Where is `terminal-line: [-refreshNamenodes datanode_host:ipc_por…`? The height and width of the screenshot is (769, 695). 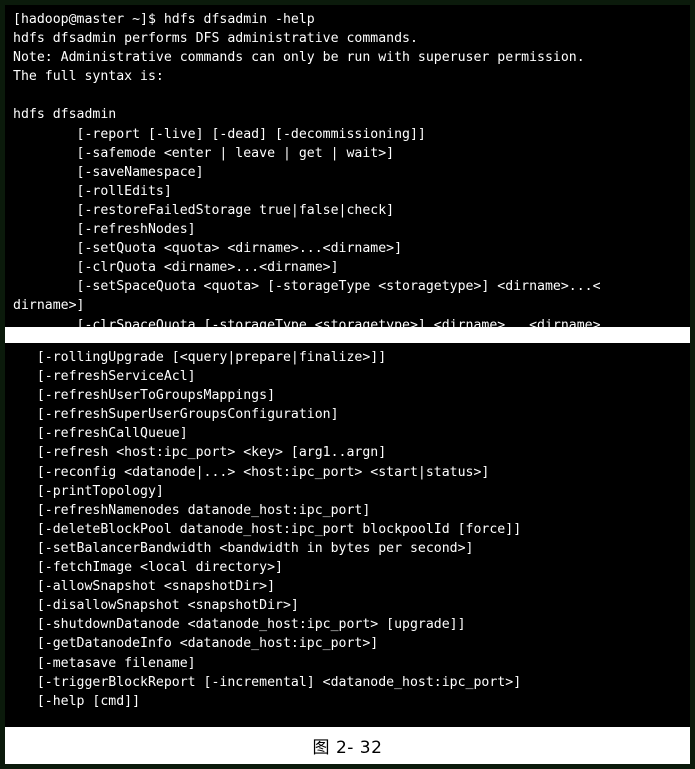 terminal-line: [-refreshNamenodes datanode_host:ipc_por… is located at coordinates (192, 510).